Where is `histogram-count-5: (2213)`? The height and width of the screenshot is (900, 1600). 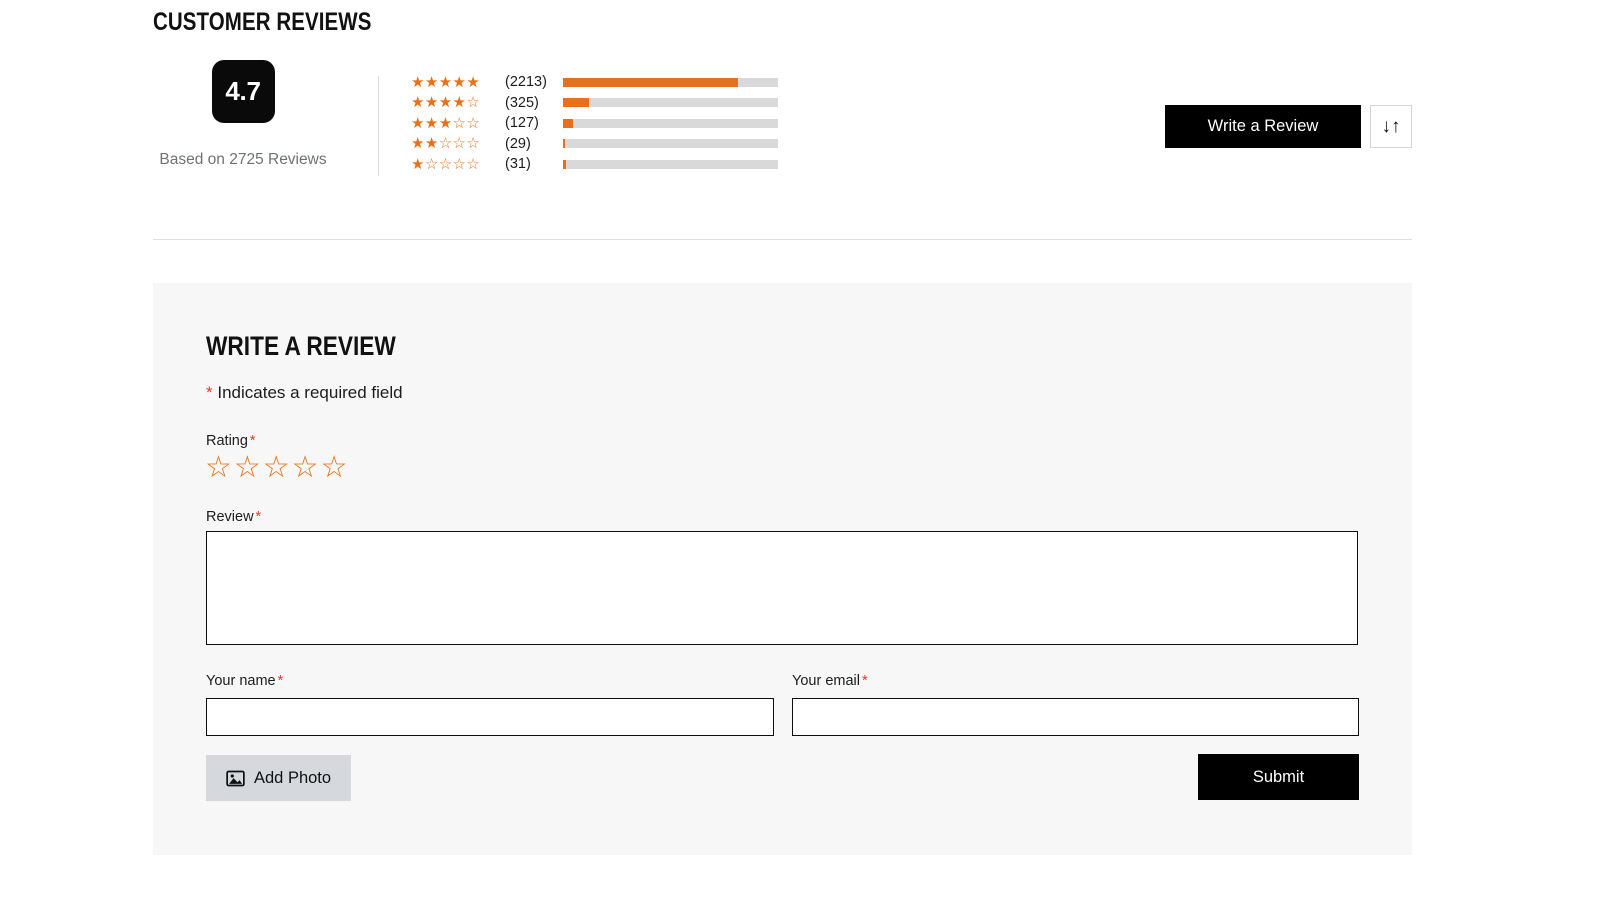
histogram-count-5: (2213) is located at coordinates (526, 82).